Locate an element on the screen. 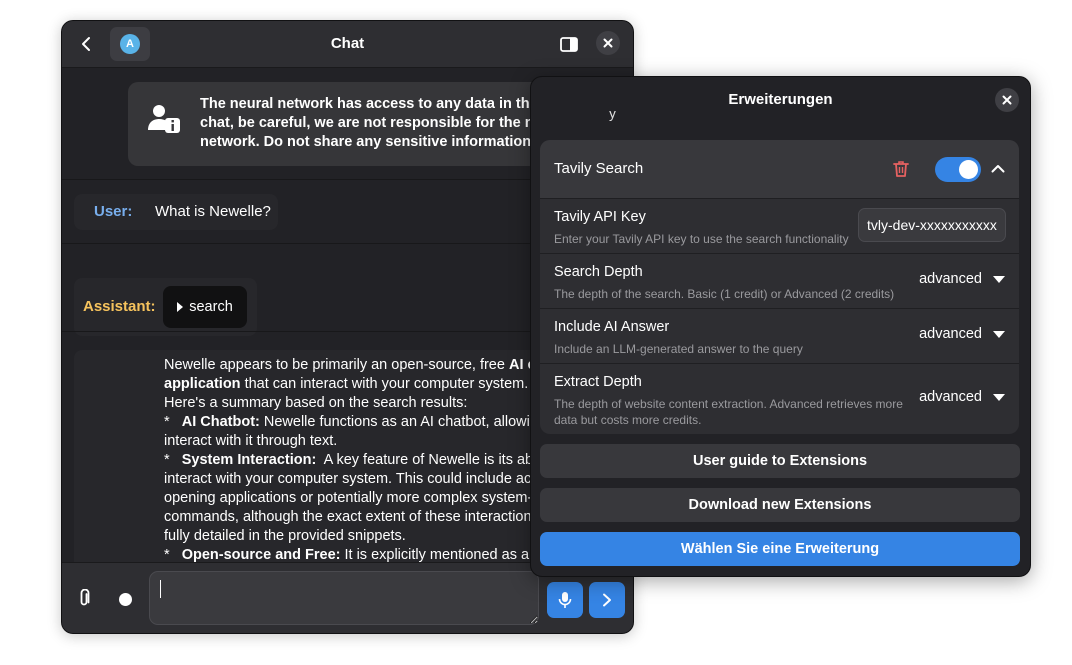 This screenshot has width=1072, height=665. user-guide-button: User guide to Extensions is located at coordinates (780, 461).